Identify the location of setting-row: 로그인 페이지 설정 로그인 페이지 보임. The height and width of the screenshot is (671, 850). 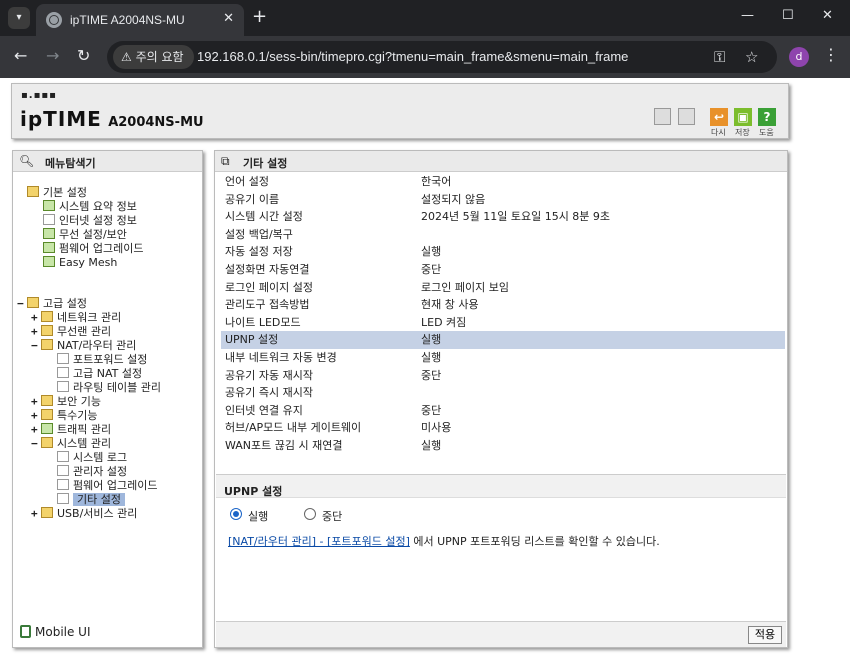
(503, 288).